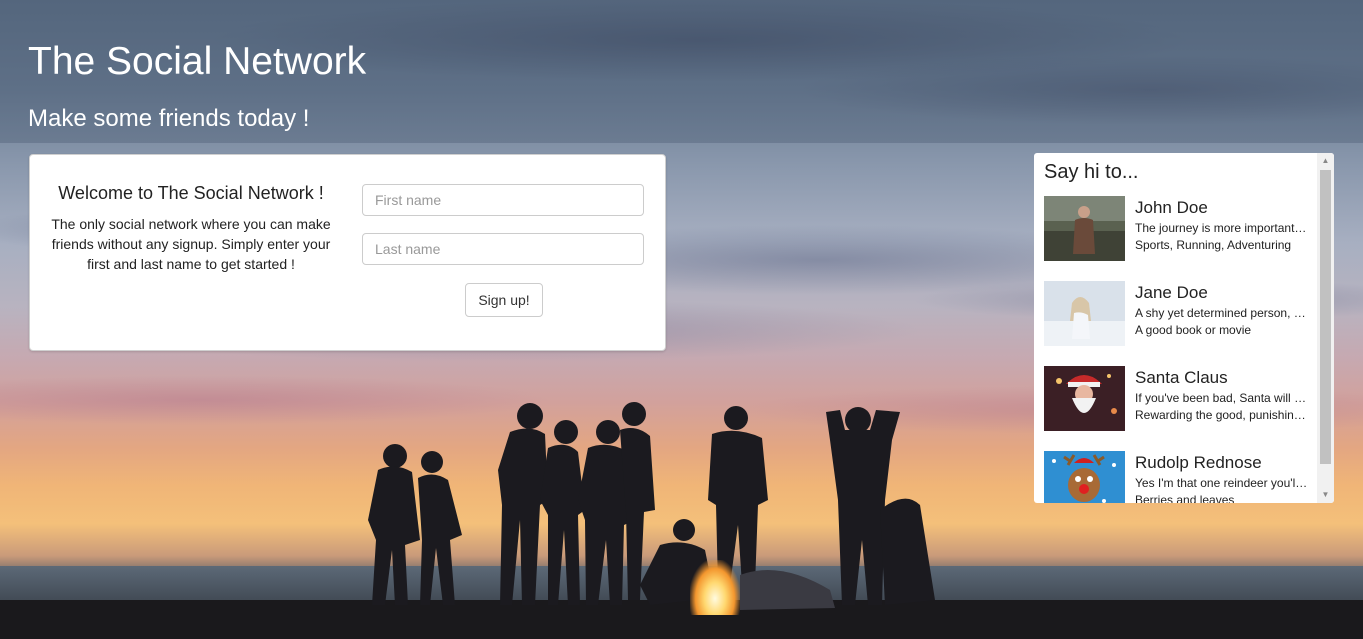  I want to click on friend-bio: If you've been bad, Santa will know, so click(1222, 398).